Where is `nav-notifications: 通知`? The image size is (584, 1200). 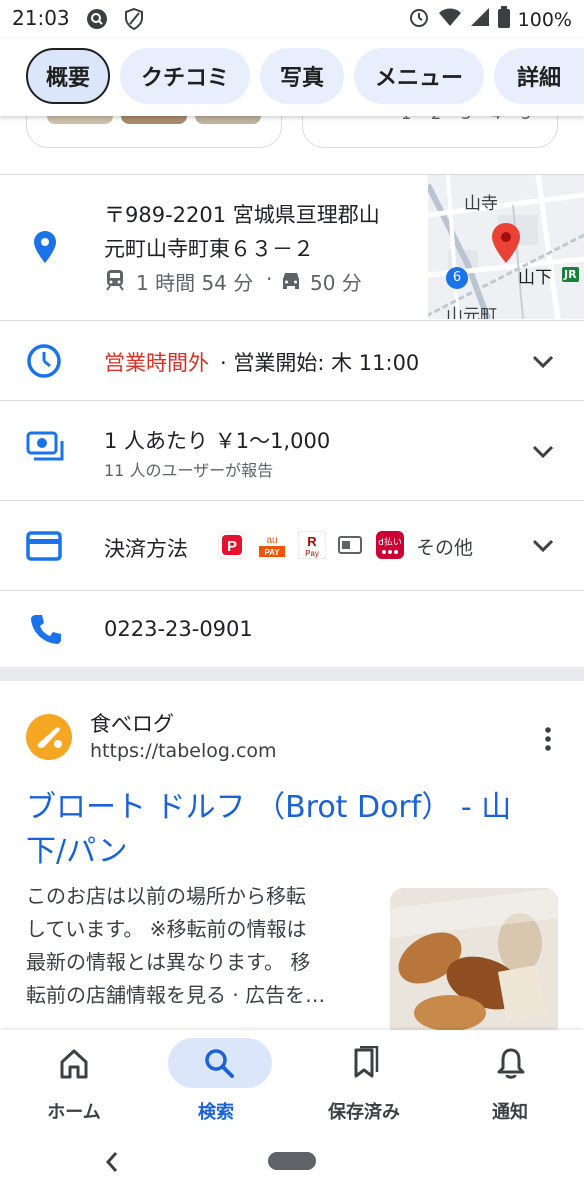 nav-notifications: 通知 is located at coordinates (510, 1083).